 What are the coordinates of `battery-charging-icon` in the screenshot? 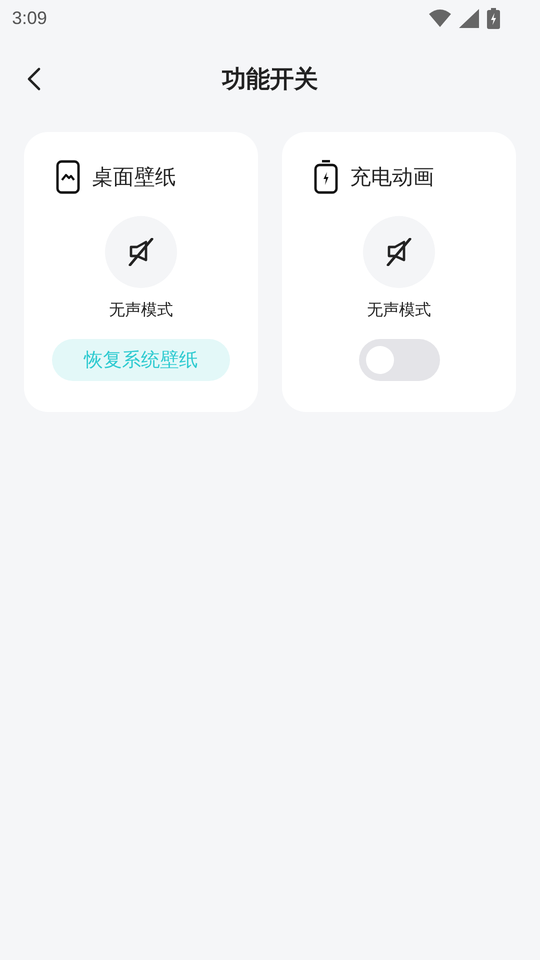 It's located at (326, 177).